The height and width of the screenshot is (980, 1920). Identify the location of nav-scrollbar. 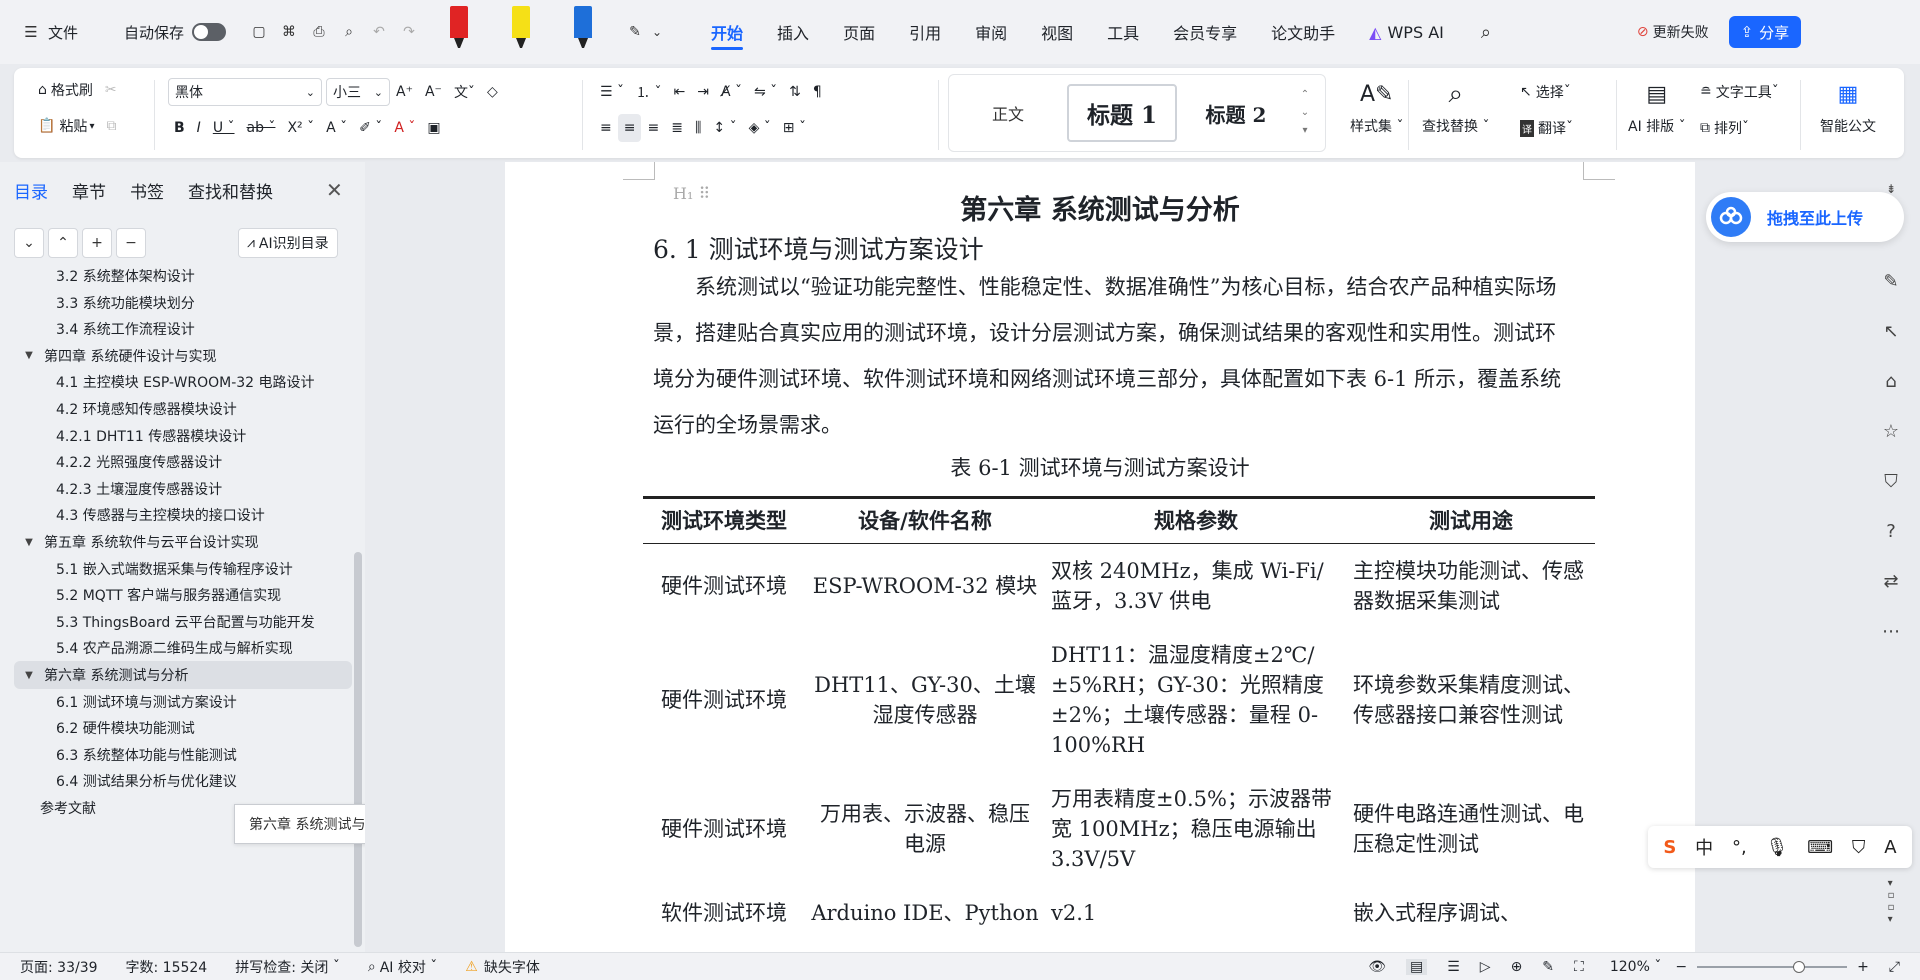
(358, 749).